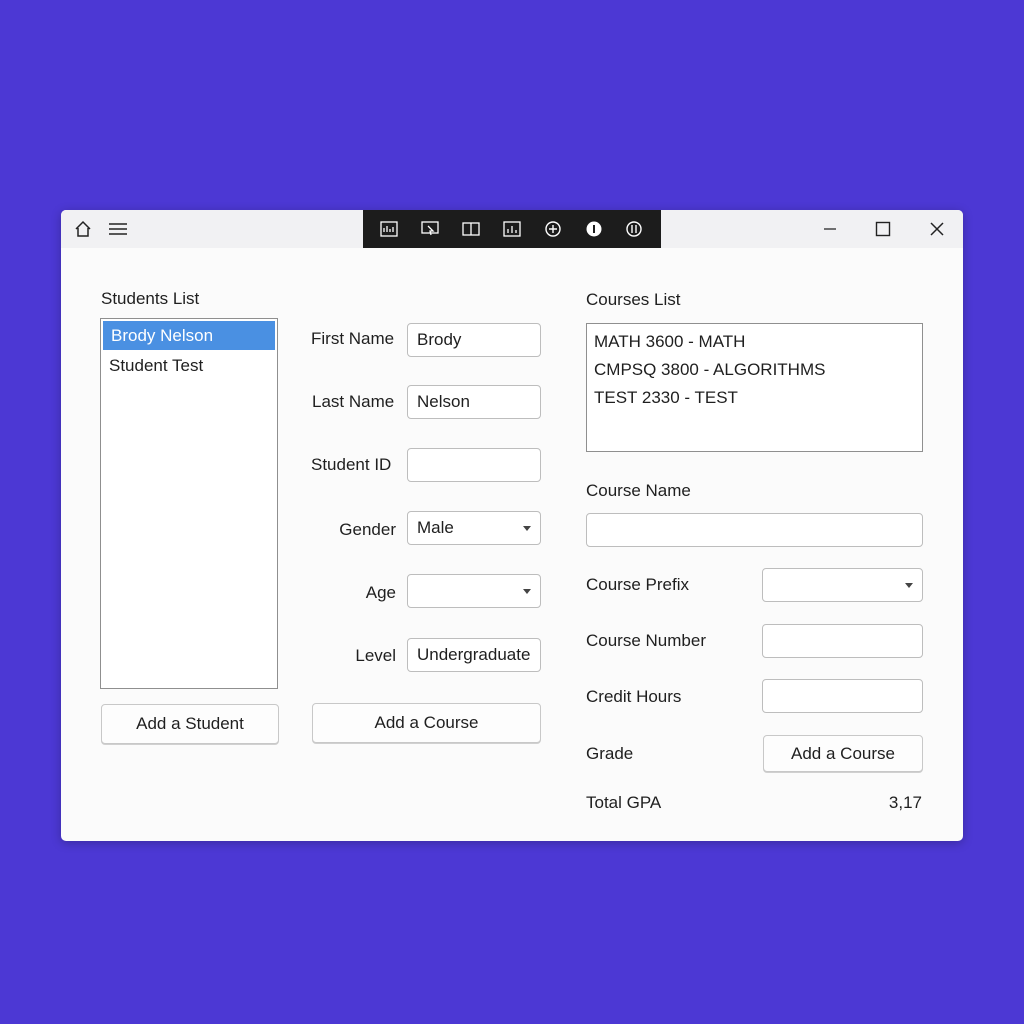  I want to click on total-gpa-label: Total GPA, so click(624, 802).